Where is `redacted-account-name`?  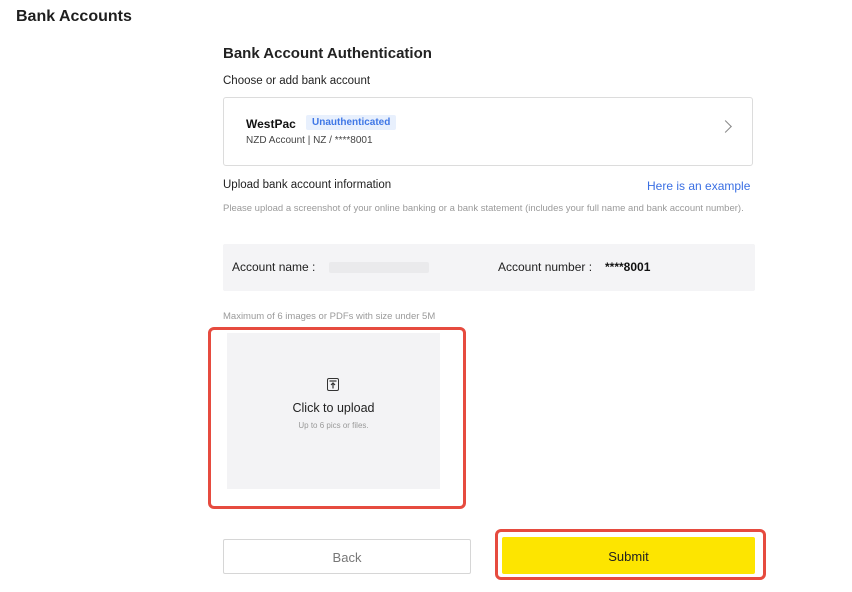 redacted-account-name is located at coordinates (379, 267).